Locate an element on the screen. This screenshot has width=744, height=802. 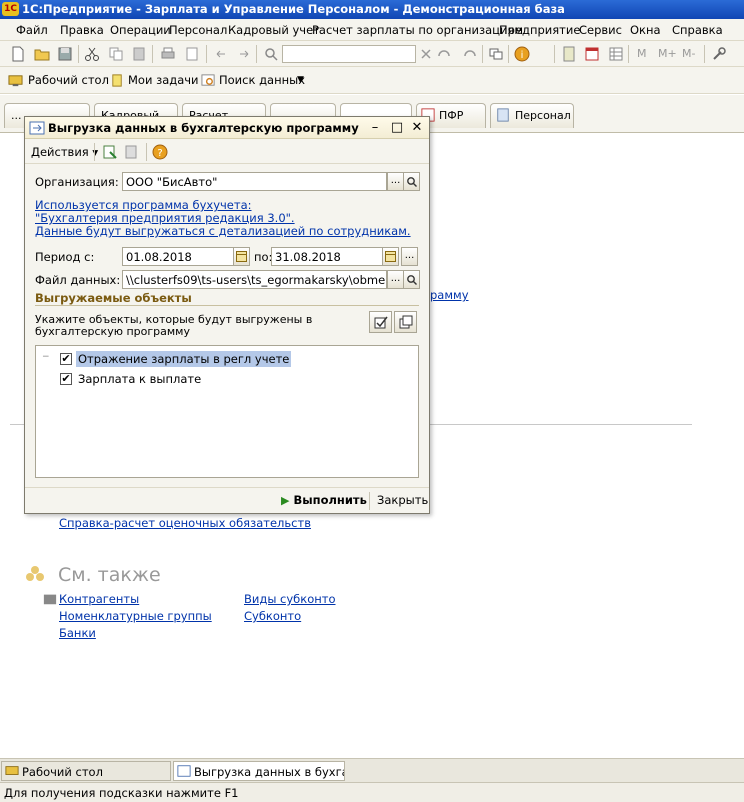
mem-button: M is located at coordinates (642, 53).